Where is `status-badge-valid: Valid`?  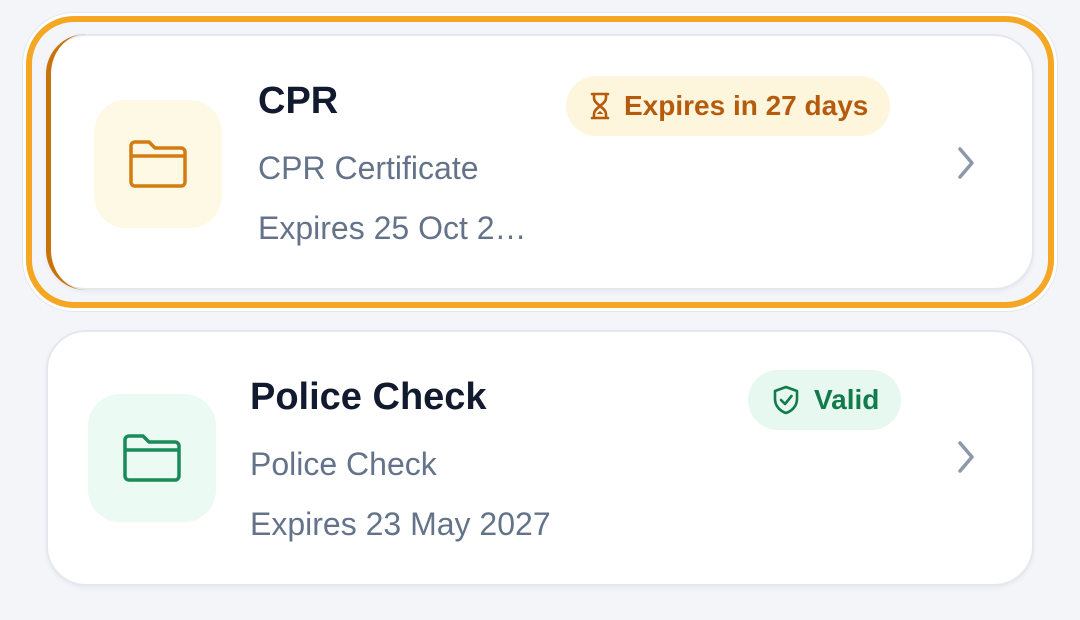 status-badge-valid: Valid is located at coordinates (825, 400).